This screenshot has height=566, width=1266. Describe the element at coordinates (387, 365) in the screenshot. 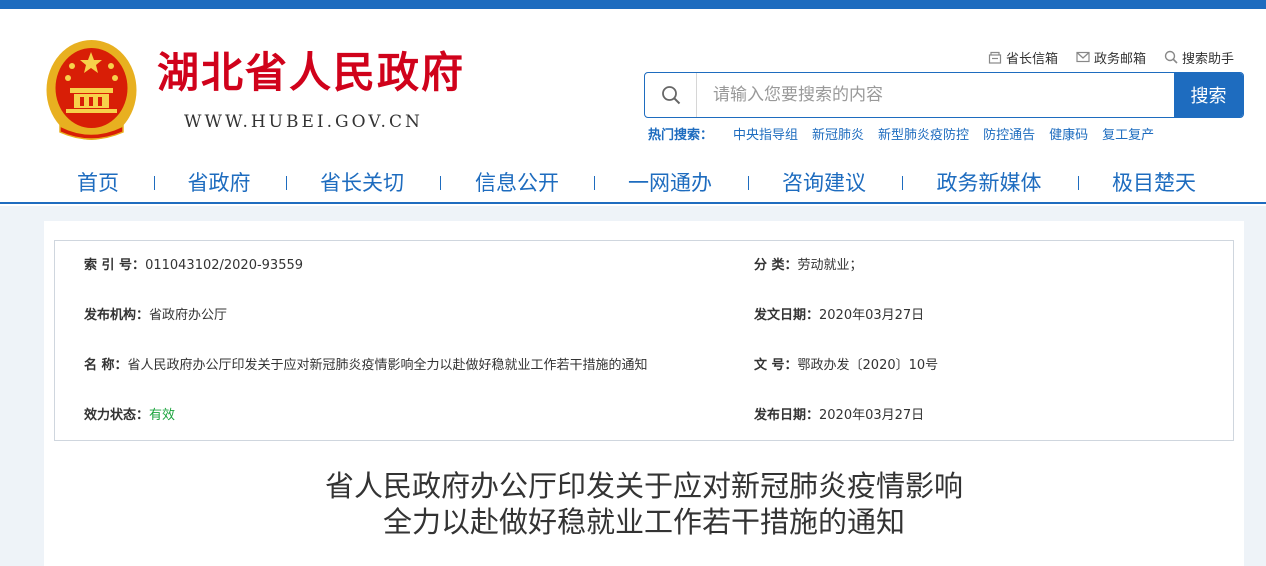

I see `meta-name-value: 省人民政府办公厅印发关于应对新冠肺炎疫情影响全力以赴做好稳就业工作若干措施的通知` at that location.